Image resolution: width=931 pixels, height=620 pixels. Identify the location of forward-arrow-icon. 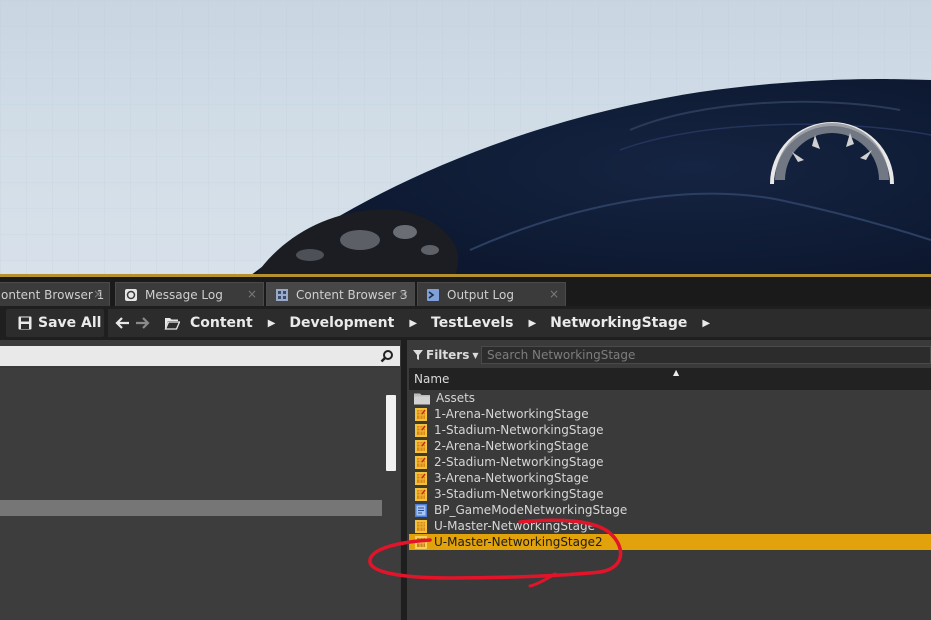
(142, 323).